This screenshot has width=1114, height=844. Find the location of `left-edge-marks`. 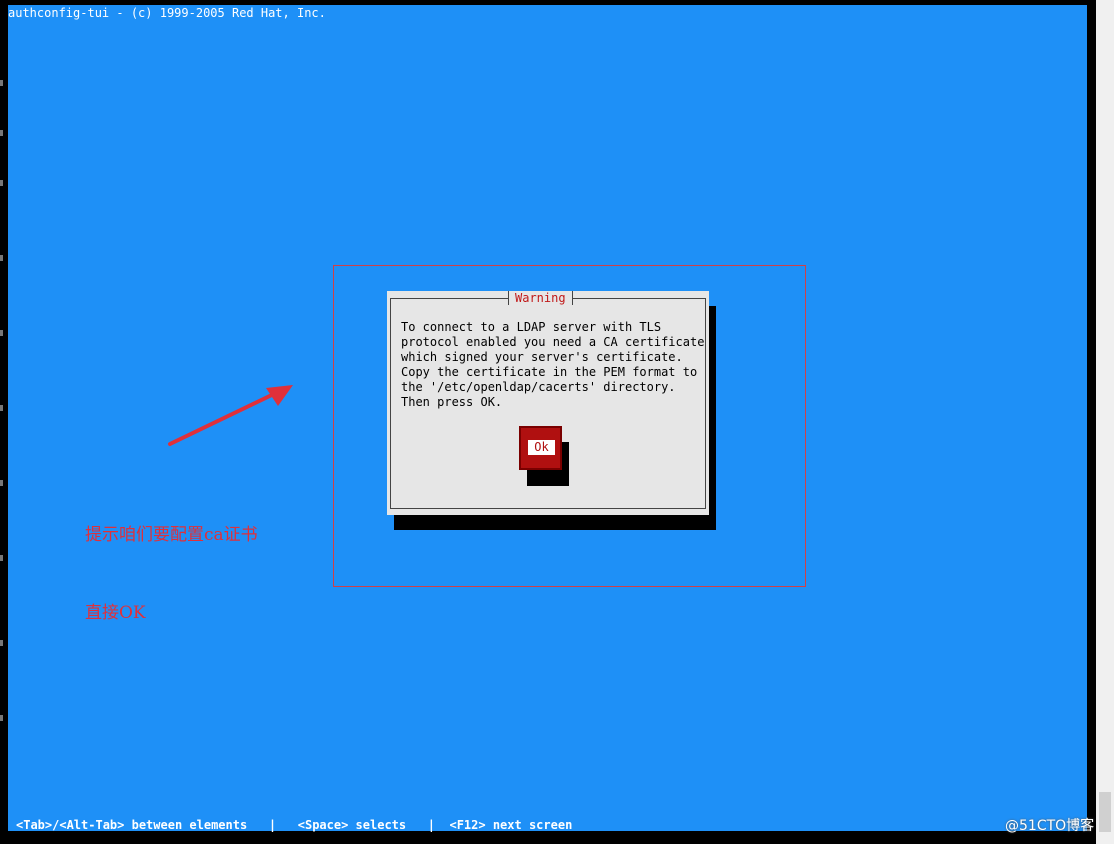

left-edge-marks is located at coordinates (1, 422).